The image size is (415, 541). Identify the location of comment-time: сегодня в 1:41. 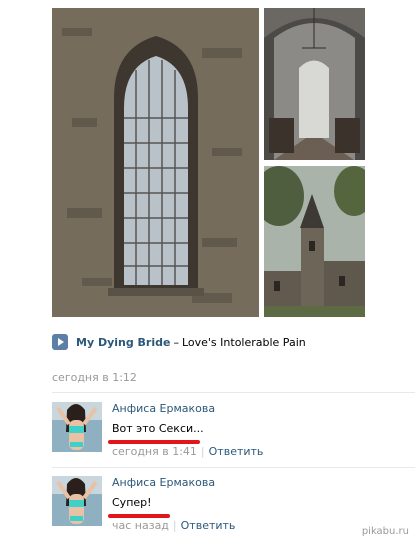
(154, 451).